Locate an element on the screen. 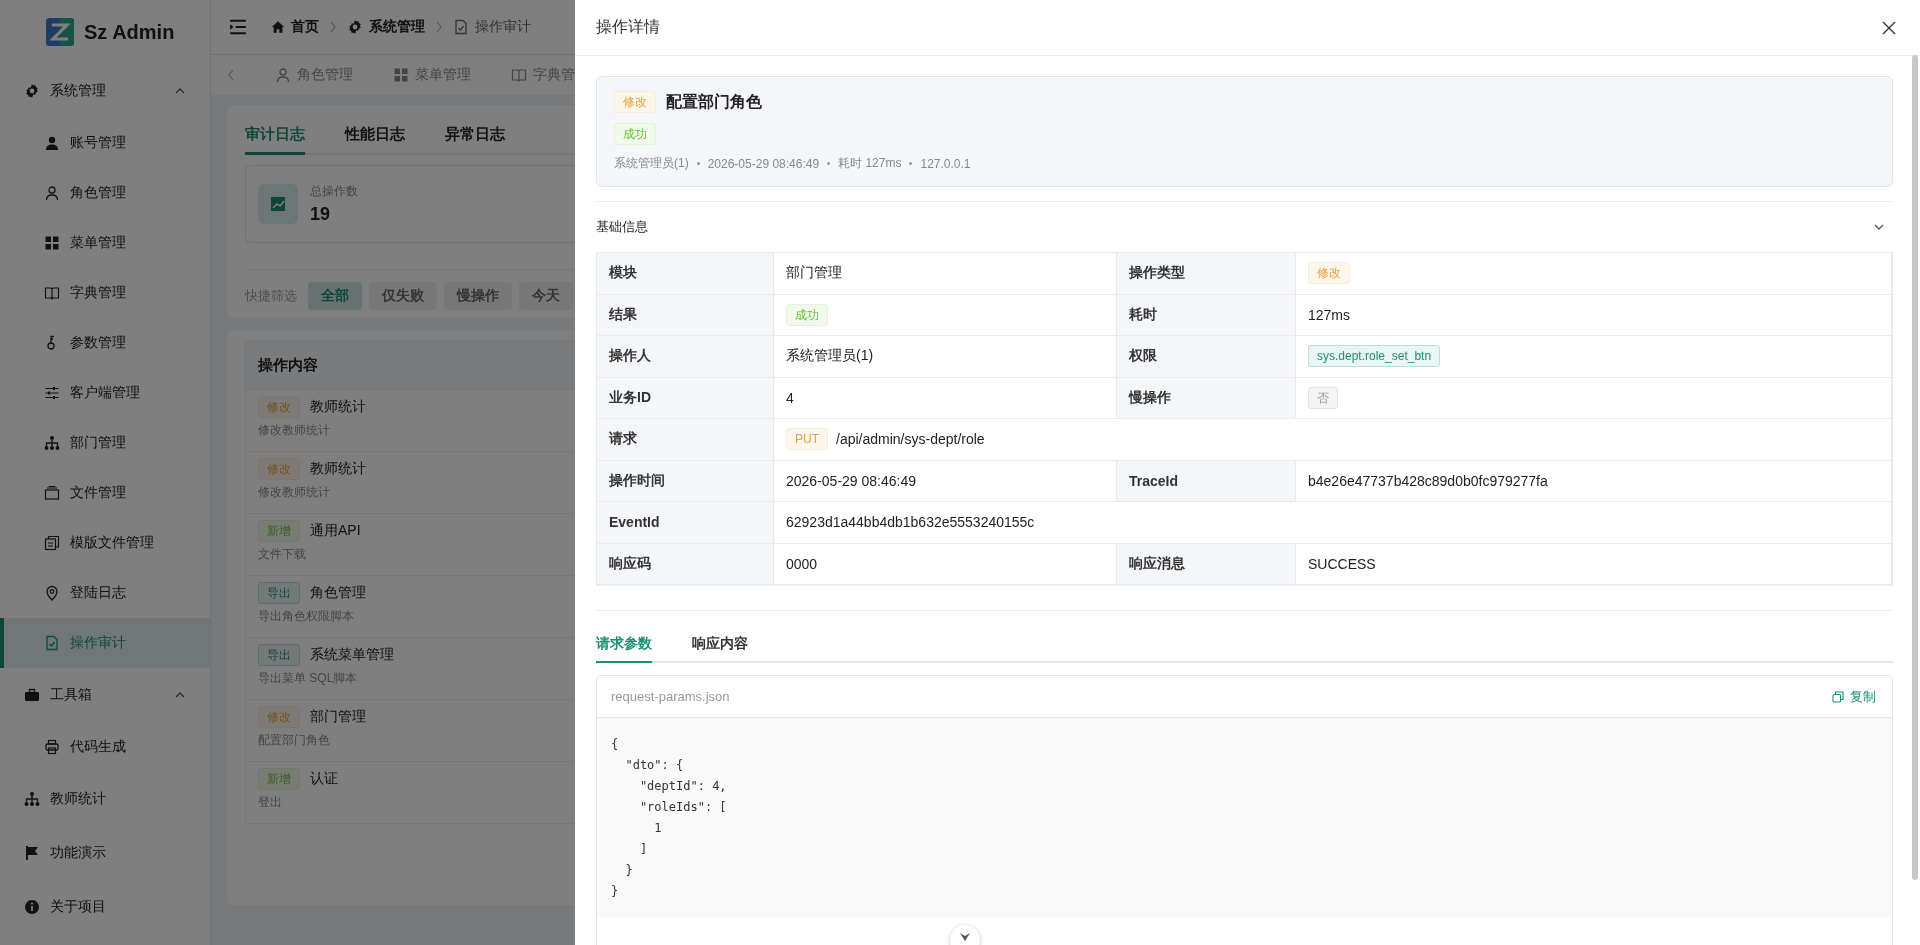 The height and width of the screenshot is (945, 1920). stat-value: 19 is located at coordinates (321, 214).